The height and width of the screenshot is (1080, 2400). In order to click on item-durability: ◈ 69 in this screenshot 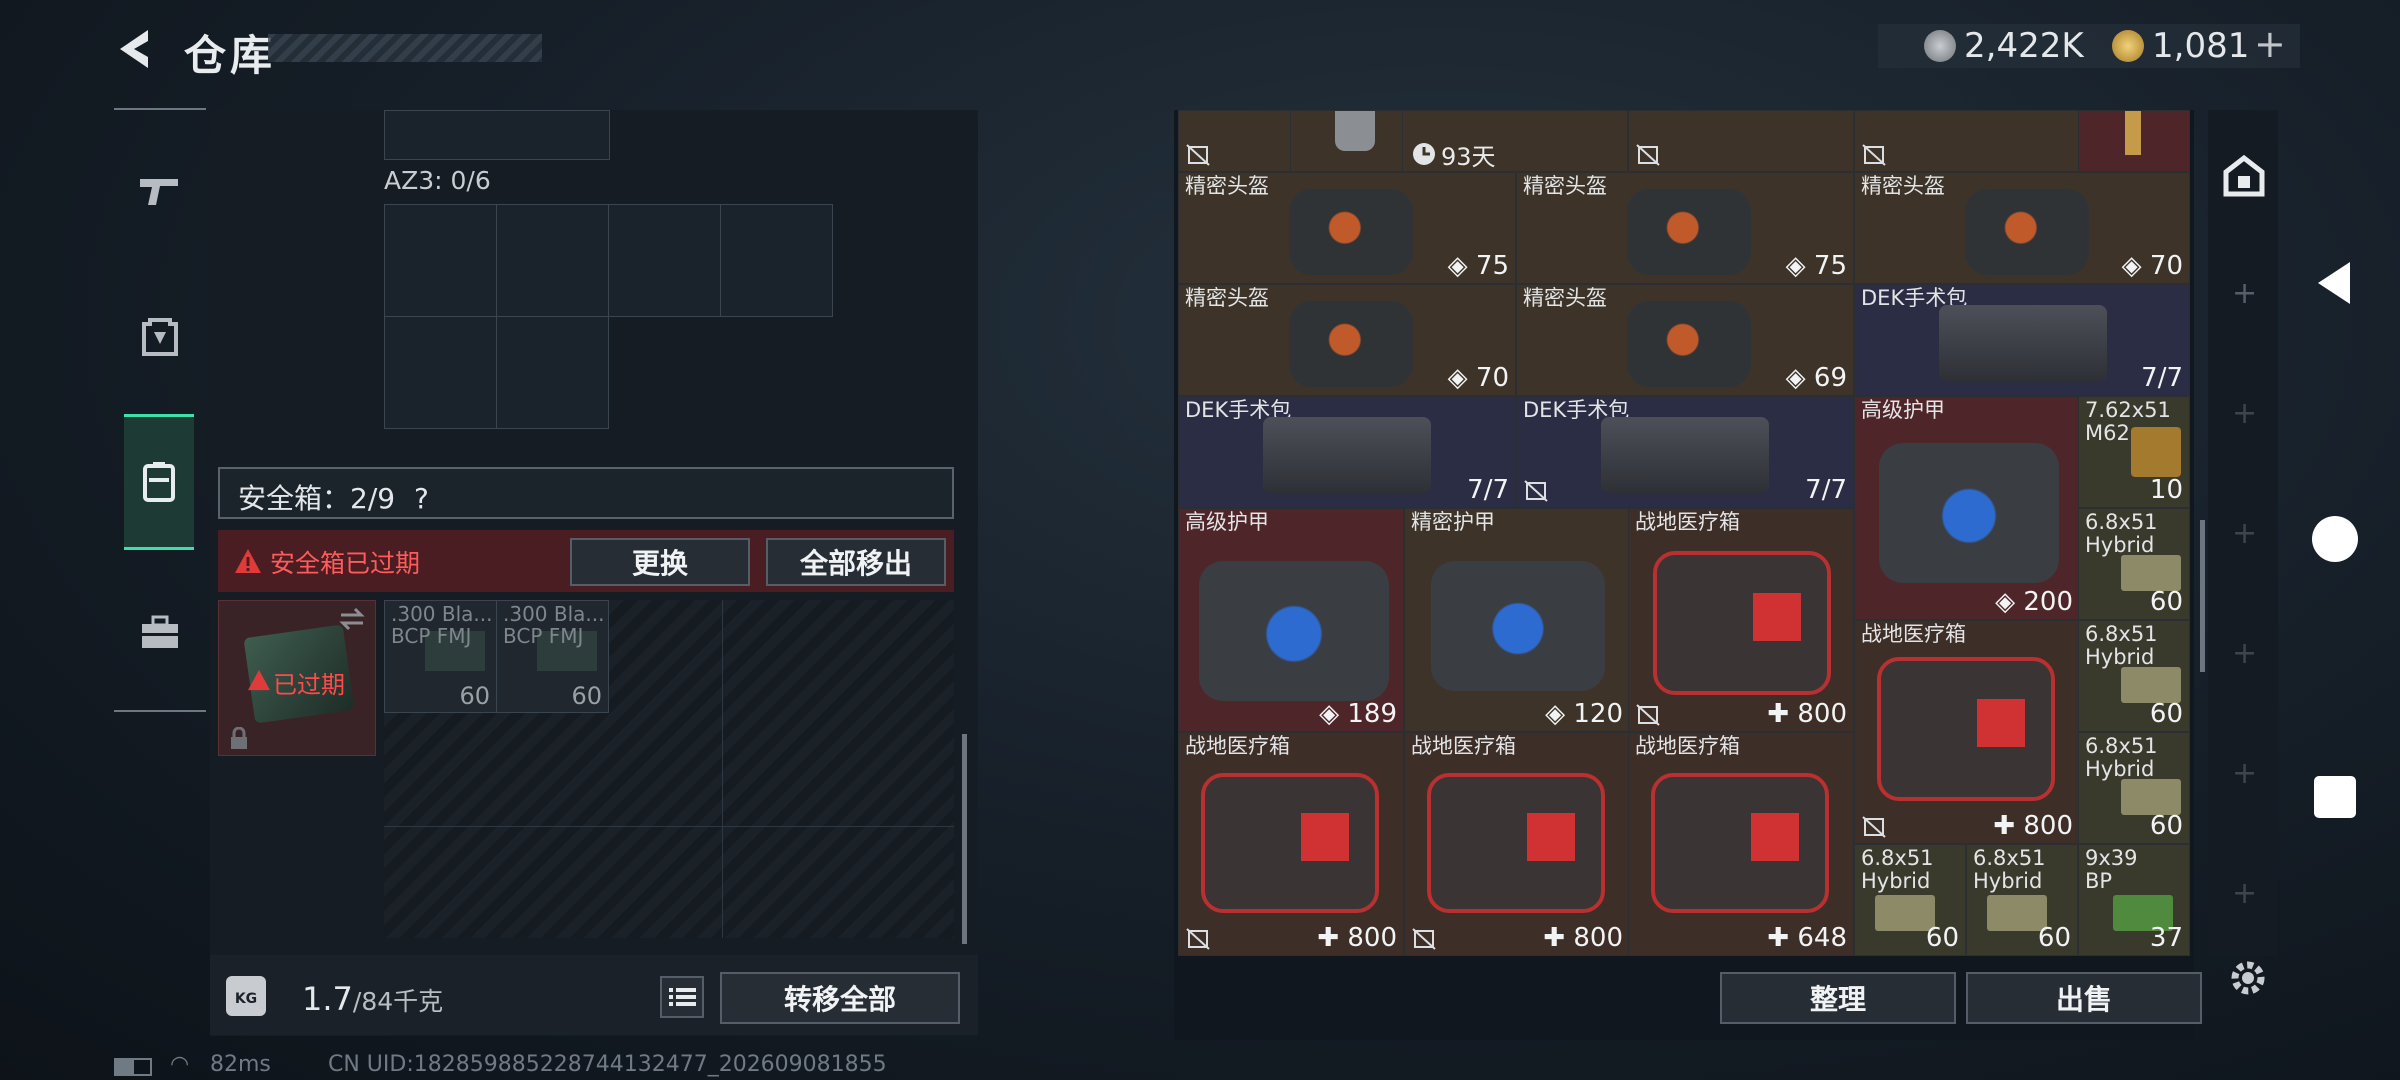, I will do `click(1816, 378)`.